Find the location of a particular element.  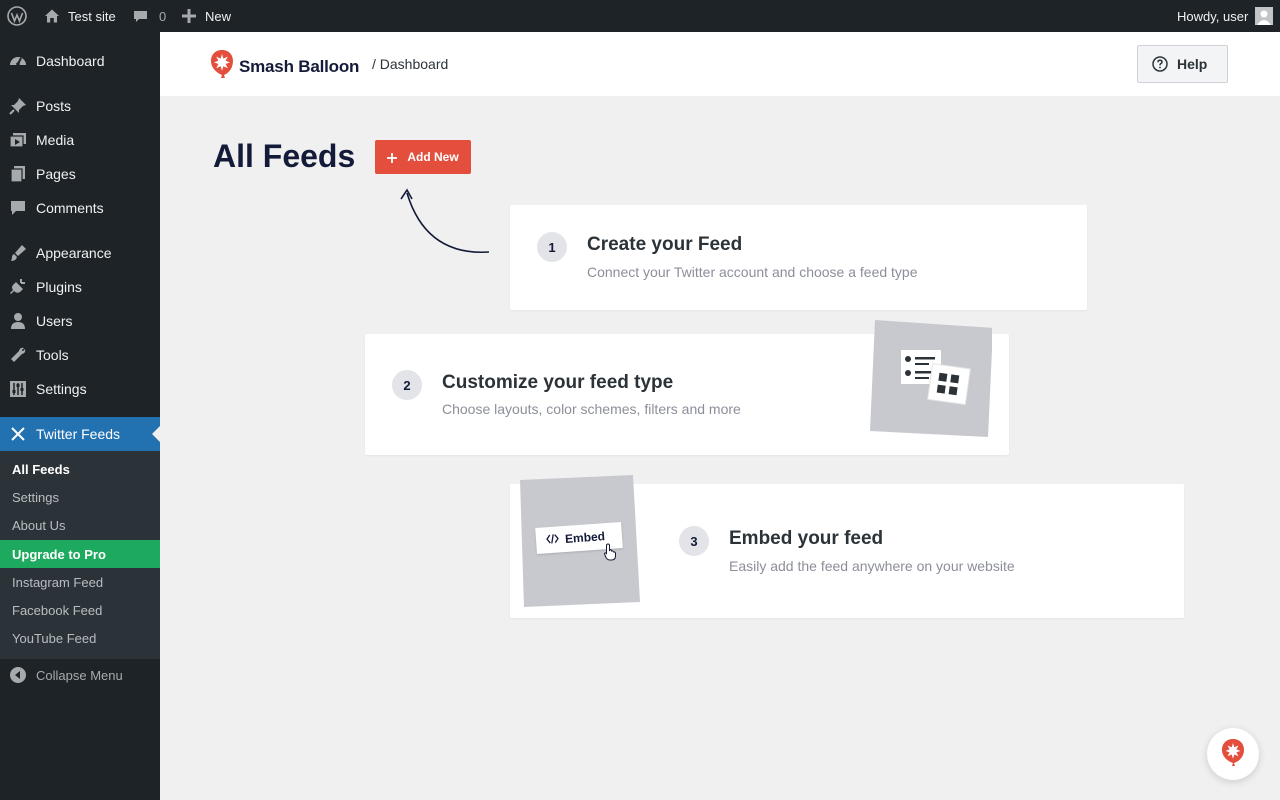

submenu-item-facebook-feed: Facebook Feed is located at coordinates (80, 610).